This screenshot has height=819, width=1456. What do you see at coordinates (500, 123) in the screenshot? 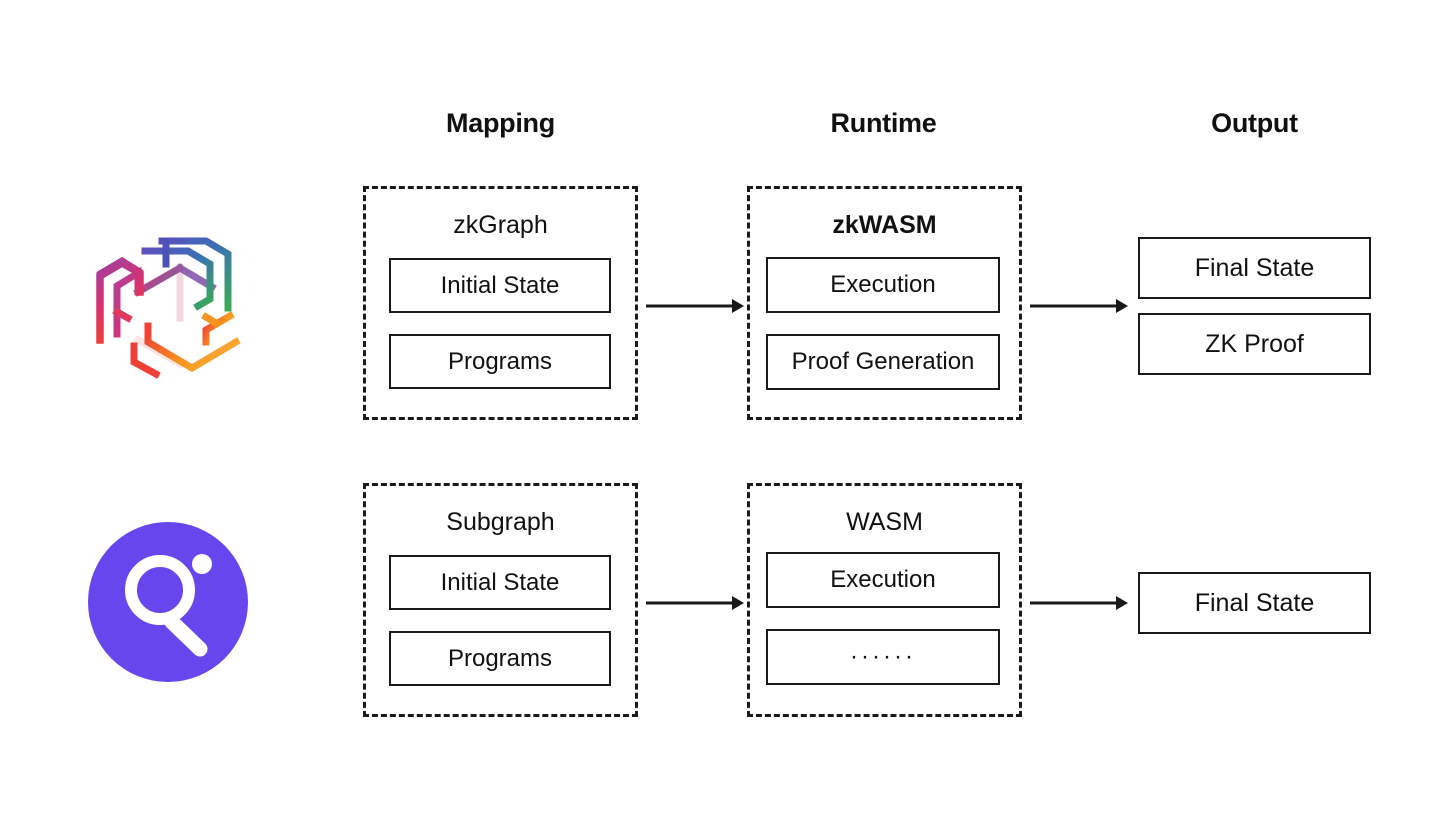
I see `column-header-mapping: Mapping` at bounding box center [500, 123].